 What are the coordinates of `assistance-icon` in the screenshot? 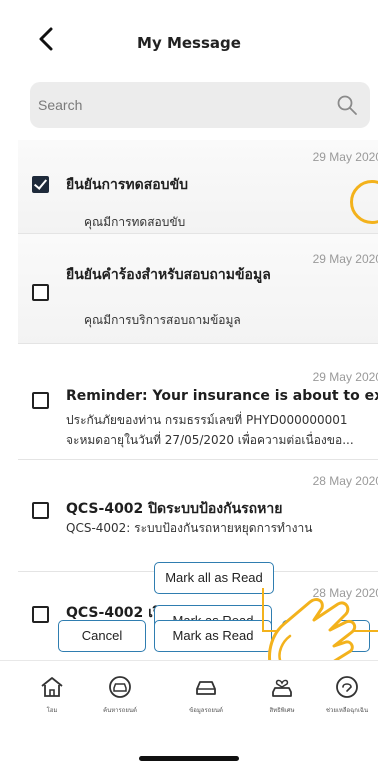 It's located at (347, 687).